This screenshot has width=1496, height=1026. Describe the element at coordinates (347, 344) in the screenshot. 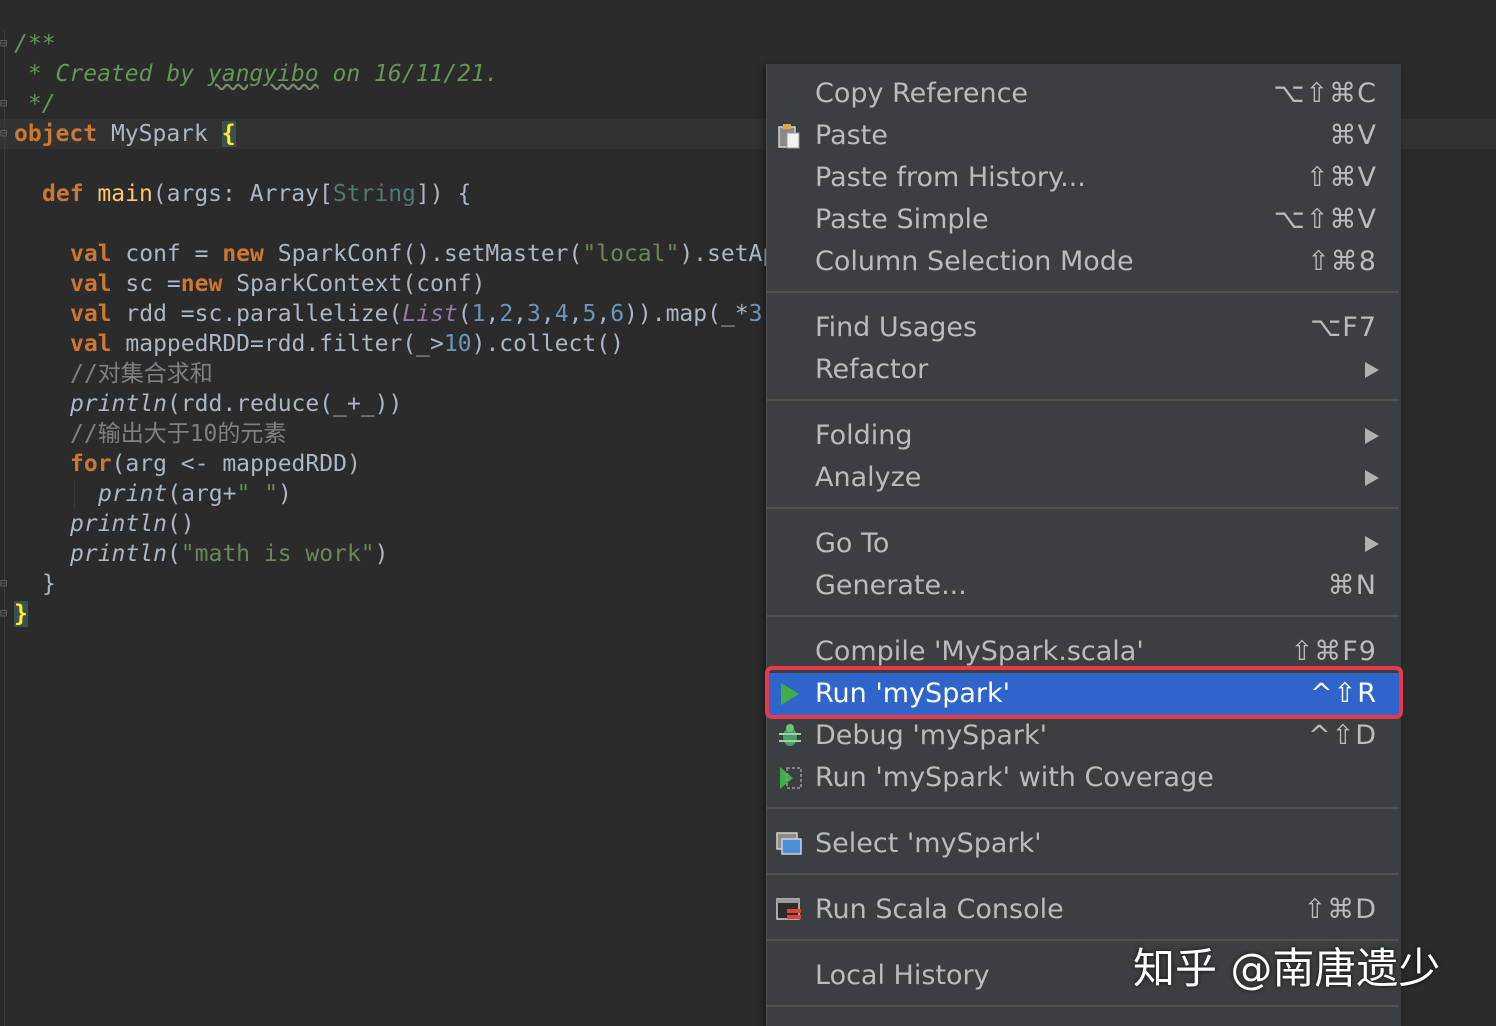

I see `code-line-11: val mappedRDD=rdd.filter(_>10).collect()` at that location.